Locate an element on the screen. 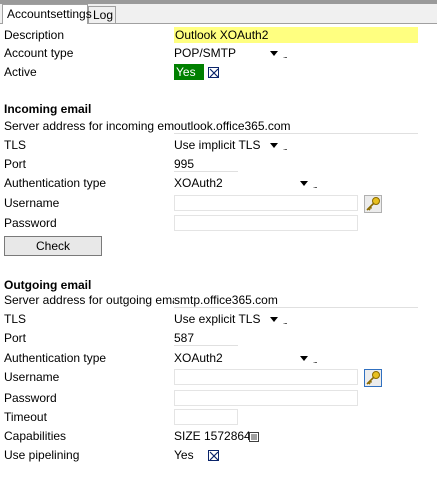 The image size is (437, 478). tab-accountsettings: Accountsettings is located at coordinates (47, 14).